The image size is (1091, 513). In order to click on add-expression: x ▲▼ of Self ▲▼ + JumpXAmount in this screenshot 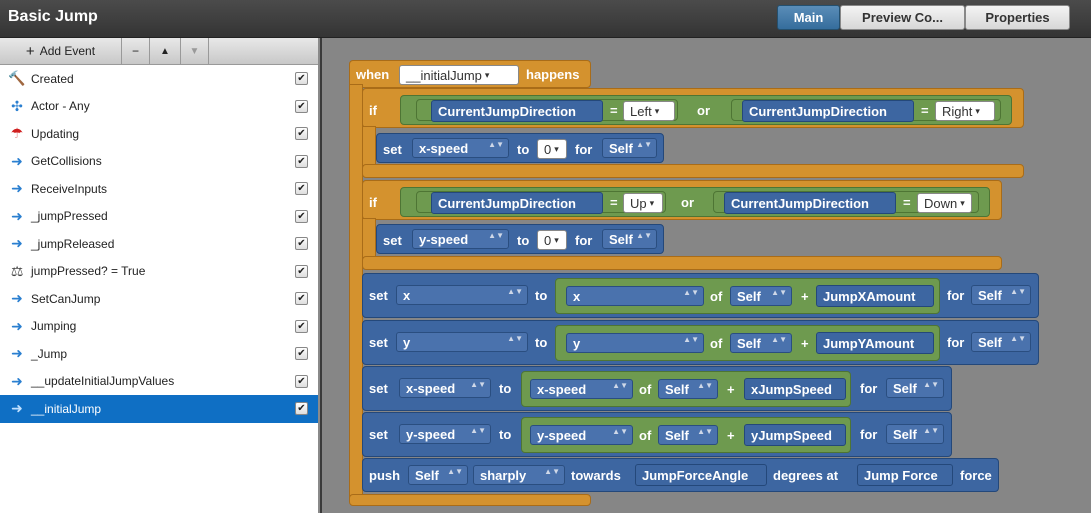, I will do `click(747, 296)`.